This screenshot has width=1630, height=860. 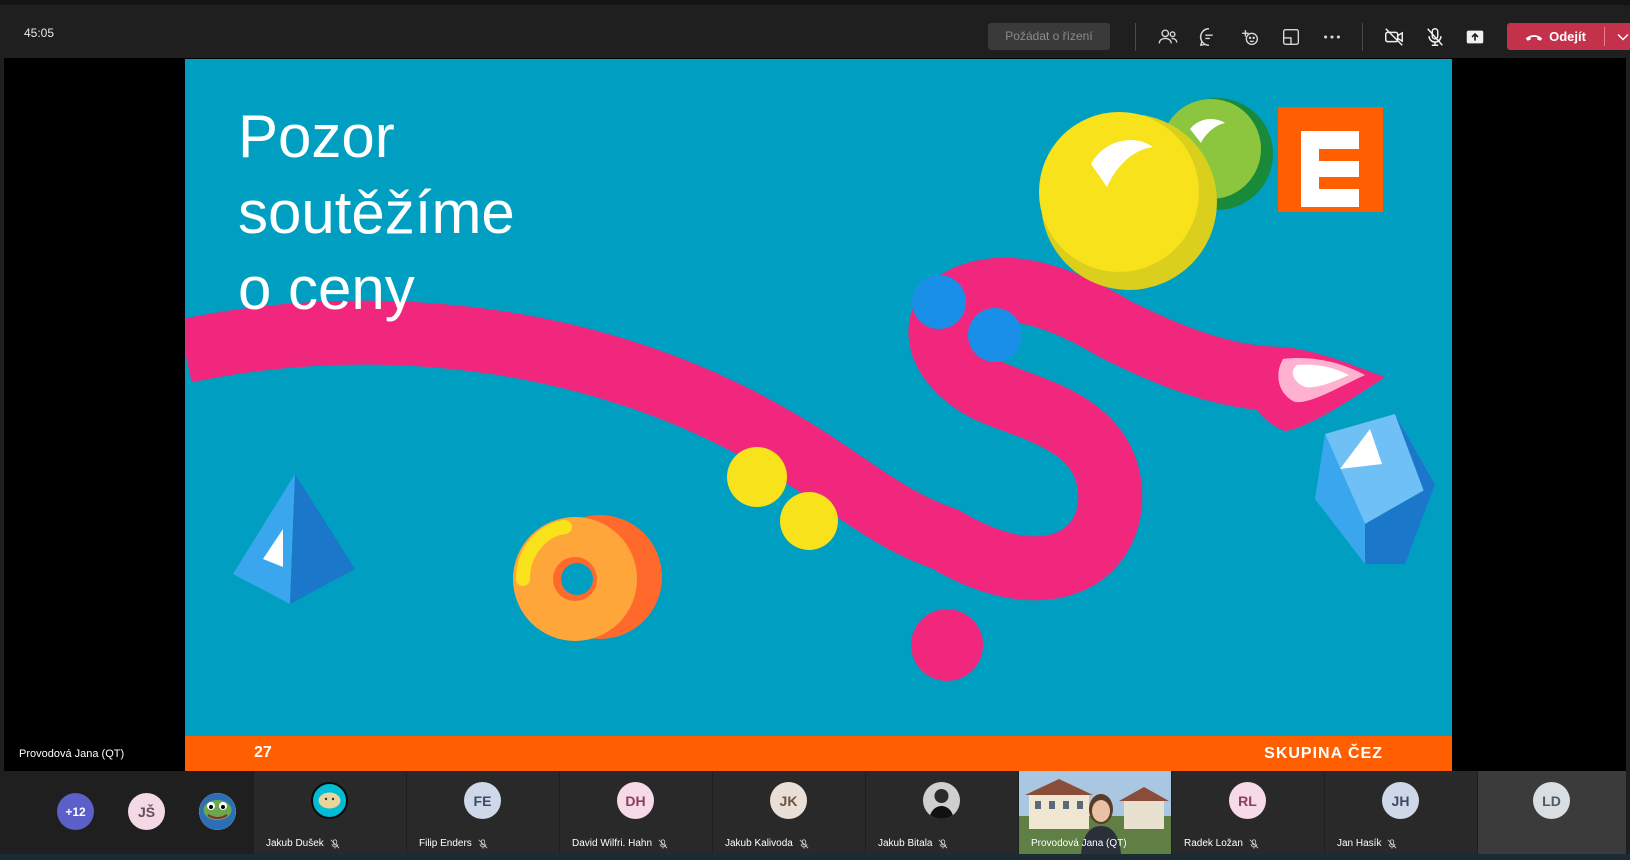 I want to click on participant-tile: DH David Wilfri. Hahn, so click(x=636, y=812).